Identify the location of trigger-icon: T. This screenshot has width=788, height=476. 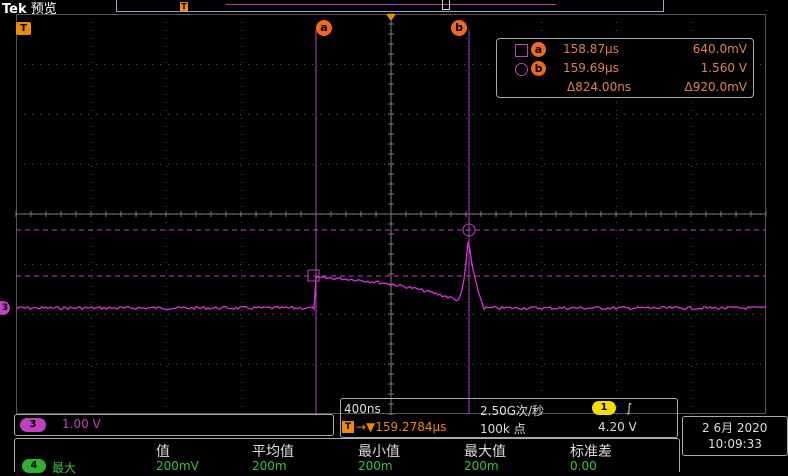
(348, 427).